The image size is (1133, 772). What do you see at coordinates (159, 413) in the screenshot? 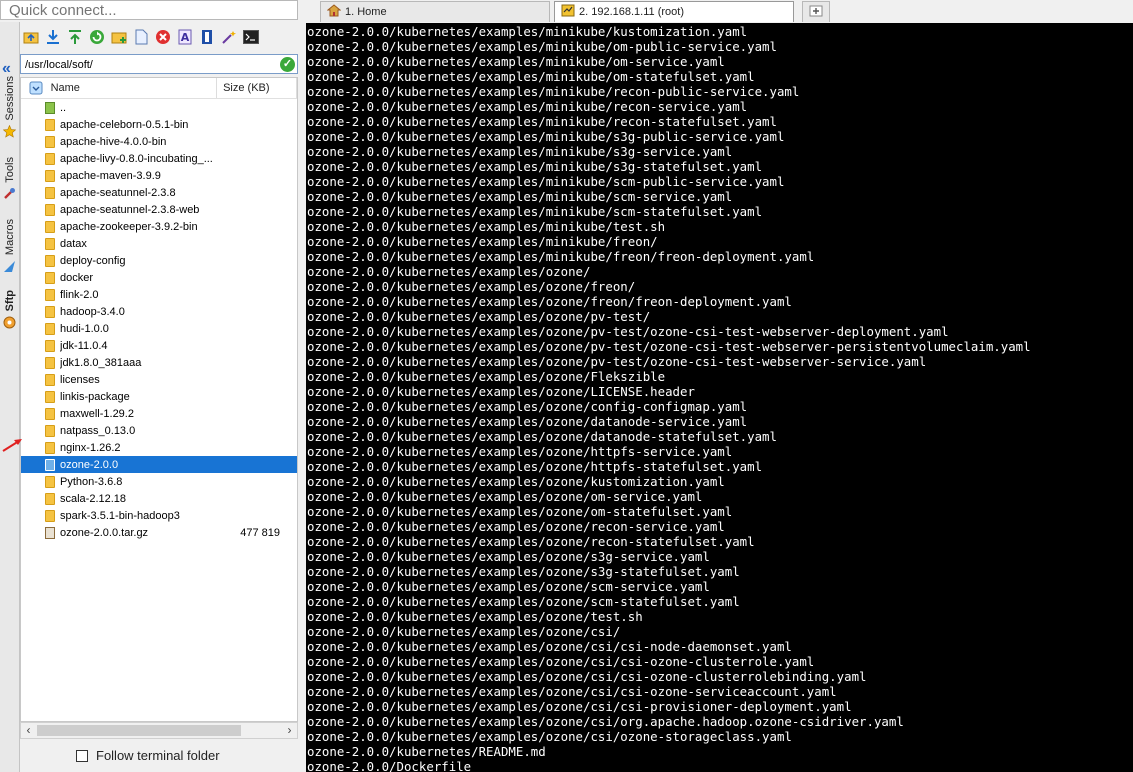
I see `file-row: maxwell-1.29.2` at bounding box center [159, 413].